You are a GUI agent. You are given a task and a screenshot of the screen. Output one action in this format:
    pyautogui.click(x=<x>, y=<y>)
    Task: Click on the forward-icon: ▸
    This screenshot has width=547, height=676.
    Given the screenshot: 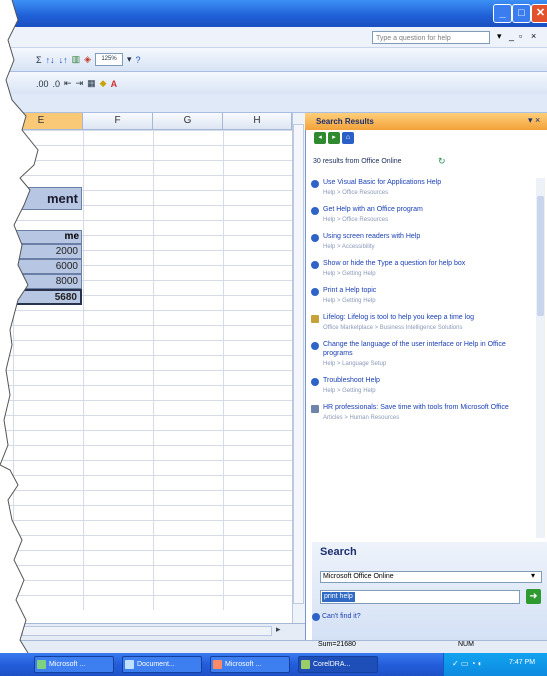 What is the action you would take?
    pyautogui.click(x=334, y=138)
    